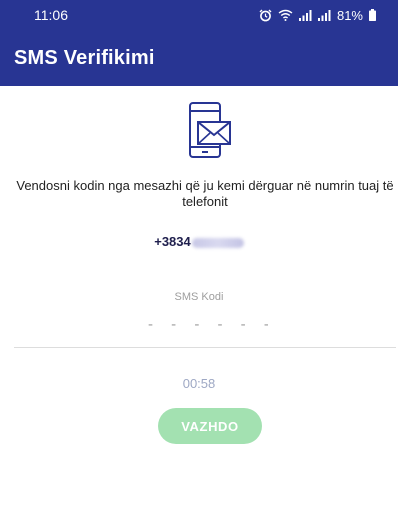 This screenshot has height=508, width=398. What do you see at coordinates (372, 15) in the screenshot?
I see `battery-icon` at bounding box center [372, 15].